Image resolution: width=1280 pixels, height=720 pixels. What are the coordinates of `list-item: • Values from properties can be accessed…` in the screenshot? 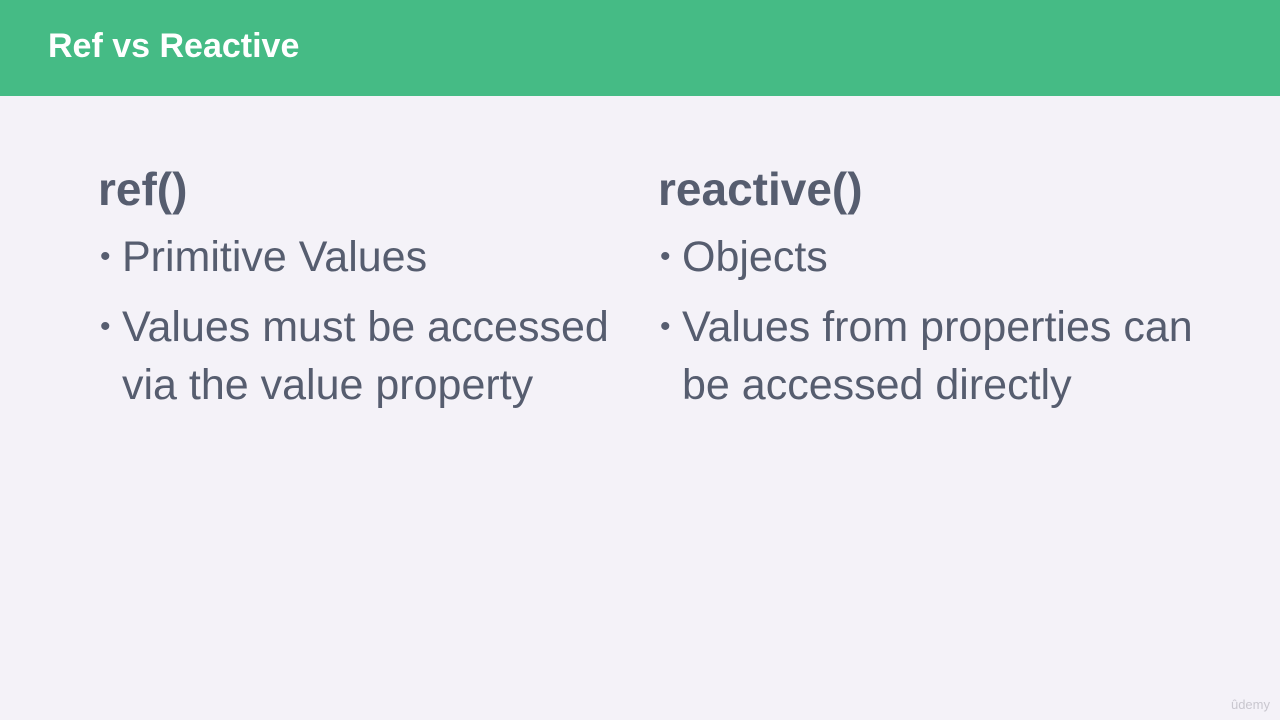 It's located at (938, 356).